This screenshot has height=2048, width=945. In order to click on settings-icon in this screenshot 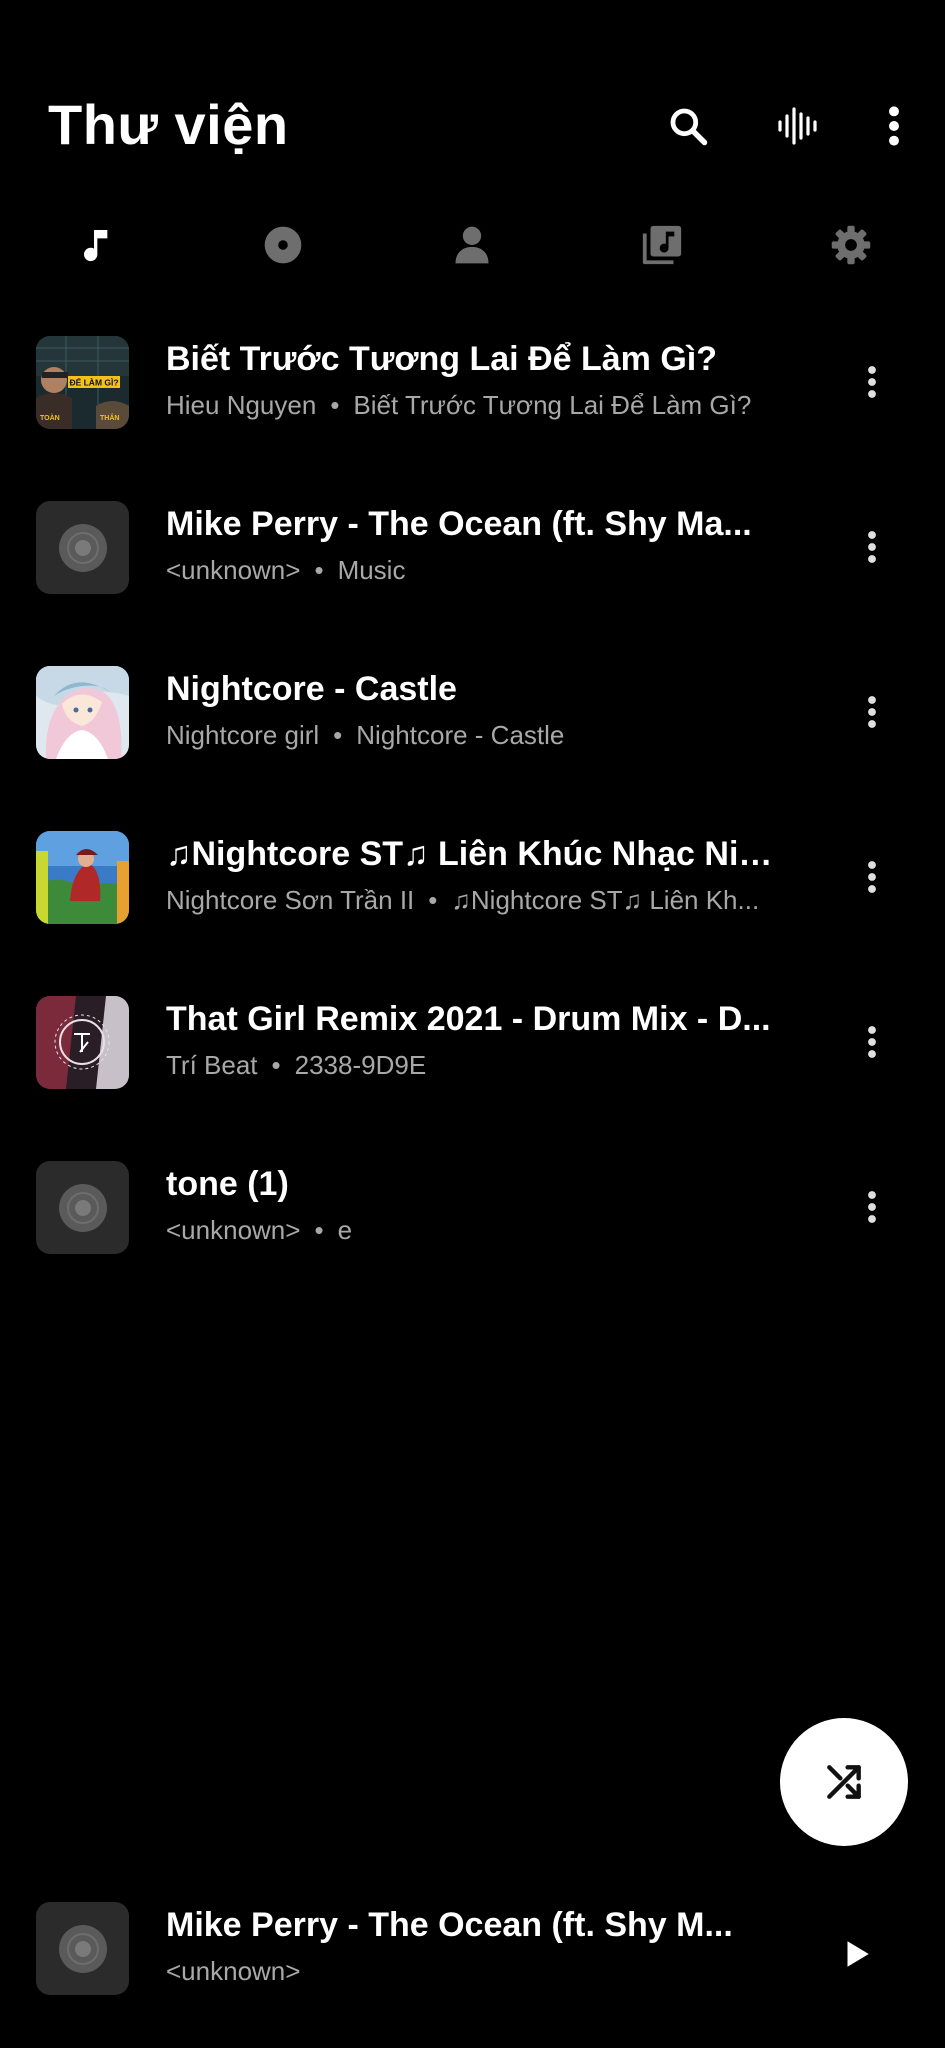, I will do `click(851, 245)`.